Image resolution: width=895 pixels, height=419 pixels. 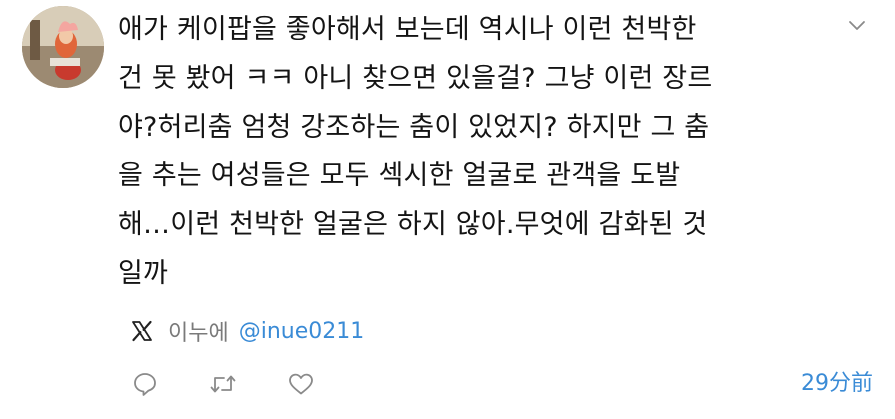 I want to click on more-options-button, so click(x=857, y=25).